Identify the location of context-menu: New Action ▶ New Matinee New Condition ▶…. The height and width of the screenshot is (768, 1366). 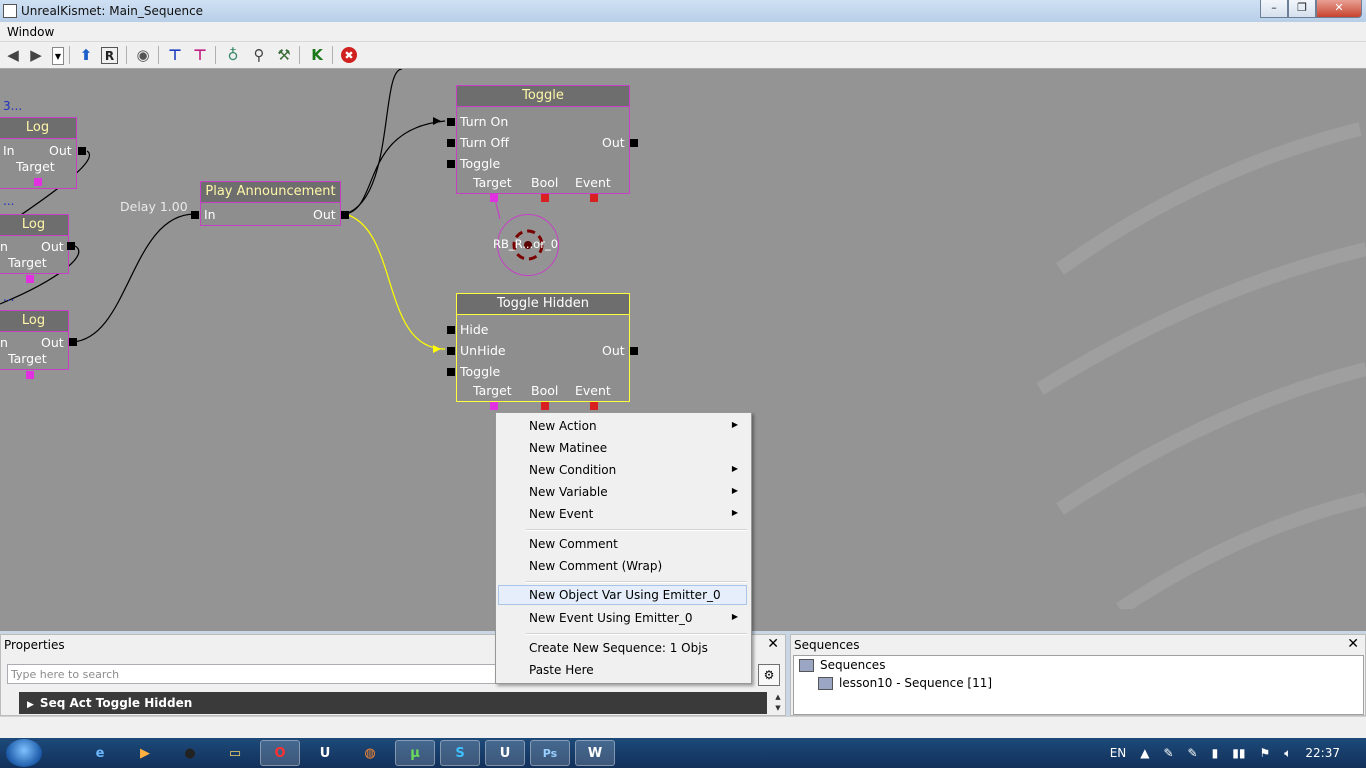
(623, 548).